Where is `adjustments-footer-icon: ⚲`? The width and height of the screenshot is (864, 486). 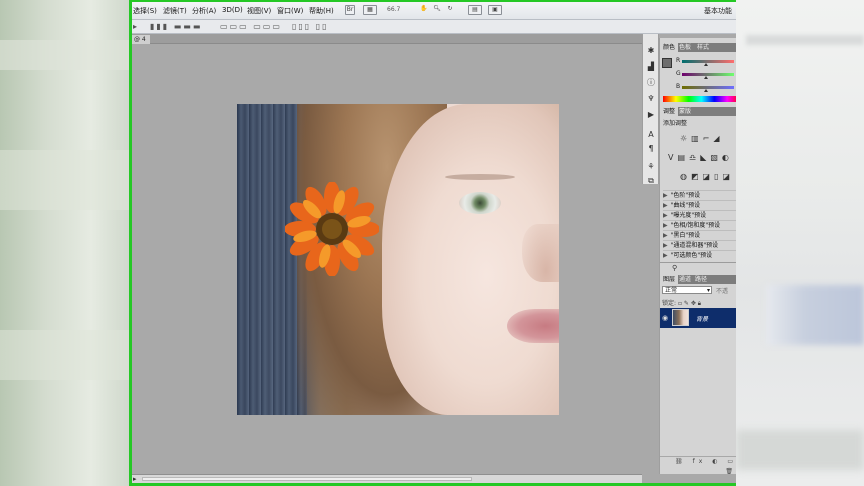
adjustments-footer-icon: ⚲ is located at coordinates (676, 268).